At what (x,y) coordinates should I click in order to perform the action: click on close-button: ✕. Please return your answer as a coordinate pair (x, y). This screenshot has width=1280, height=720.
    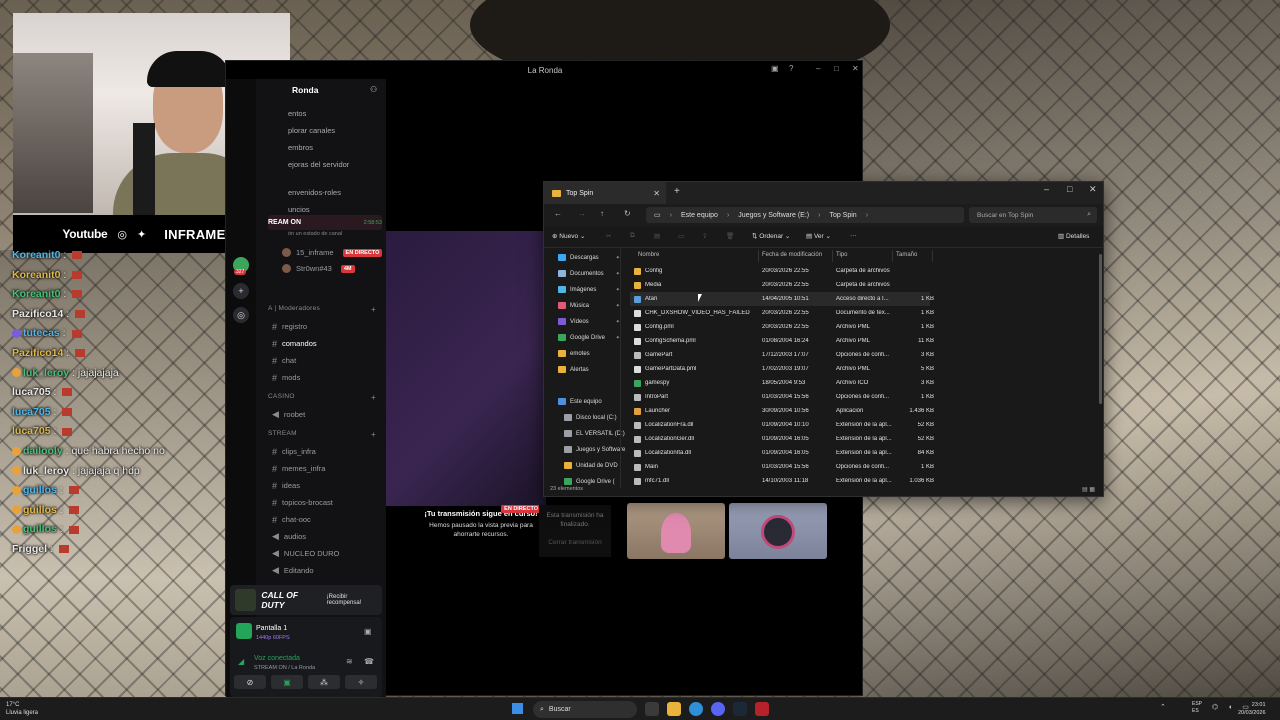
    Looking at the image, I should click on (1093, 189).